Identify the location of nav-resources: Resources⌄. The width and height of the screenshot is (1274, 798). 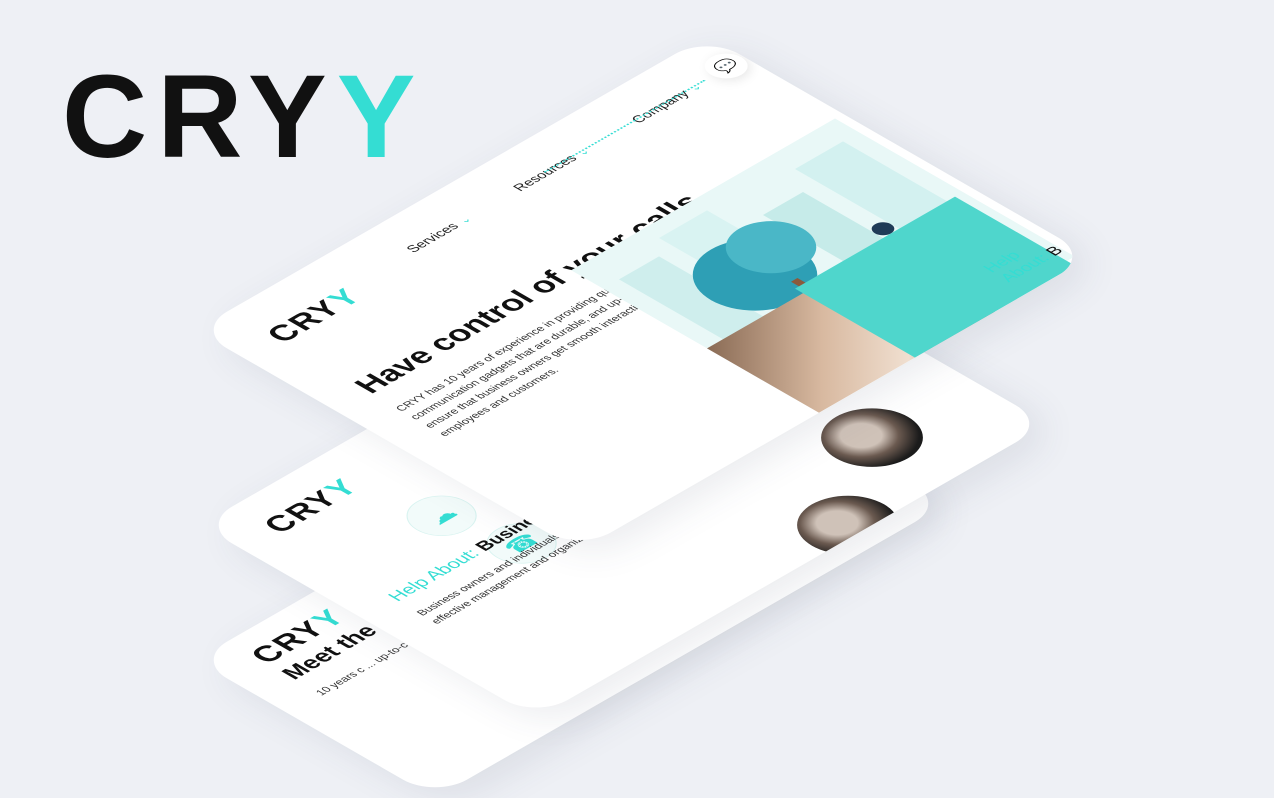
(552, 169).